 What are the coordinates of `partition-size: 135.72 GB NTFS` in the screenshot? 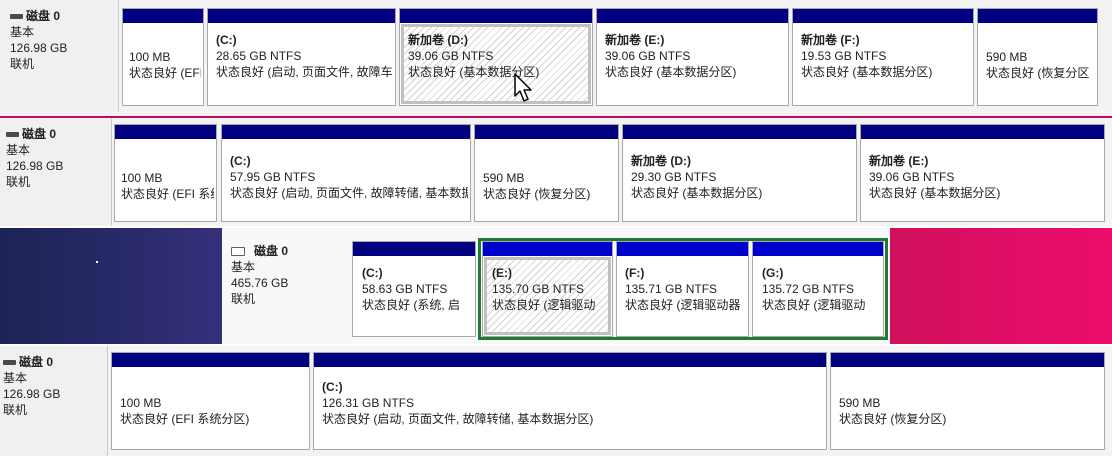 It's located at (808, 289).